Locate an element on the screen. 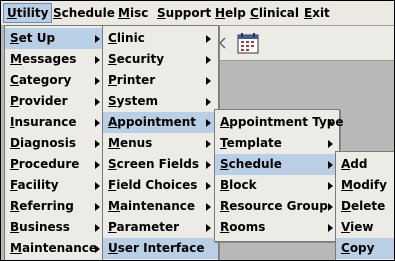 This screenshot has width=395, height=261. setup-item-security: Security is located at coordinates (160, 59).